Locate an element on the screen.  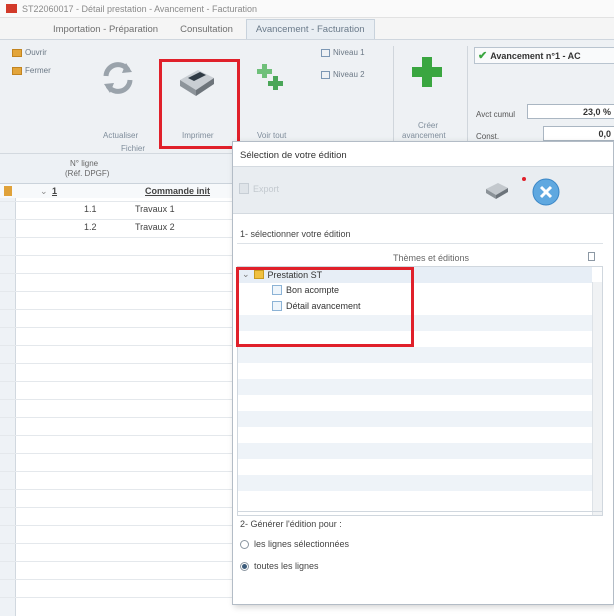
row-number: 1.1 is located at coordinates (90, 209).